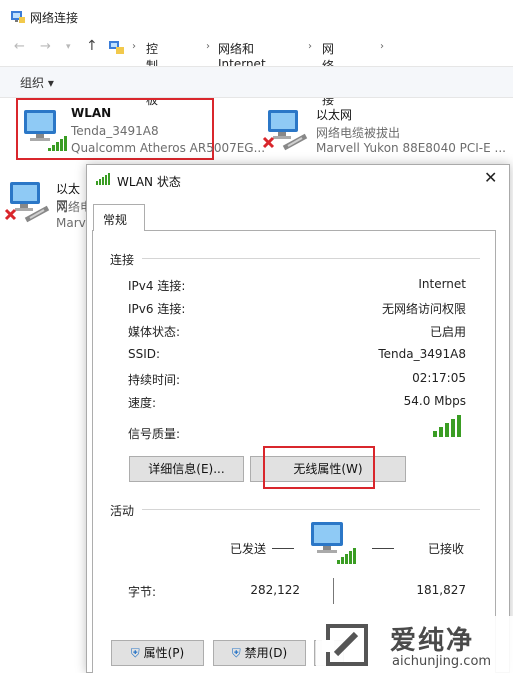  I want to click on duration-value: 02:17:05, so click(439, 378).